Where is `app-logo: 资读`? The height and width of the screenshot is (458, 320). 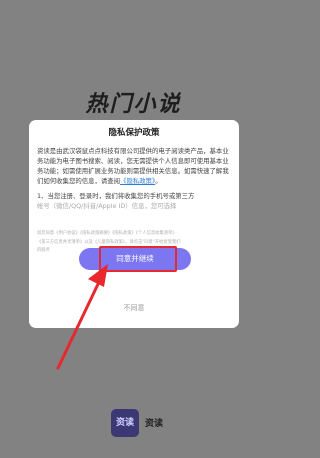
app-logo: 资读 is located at coordinates (125, 423).